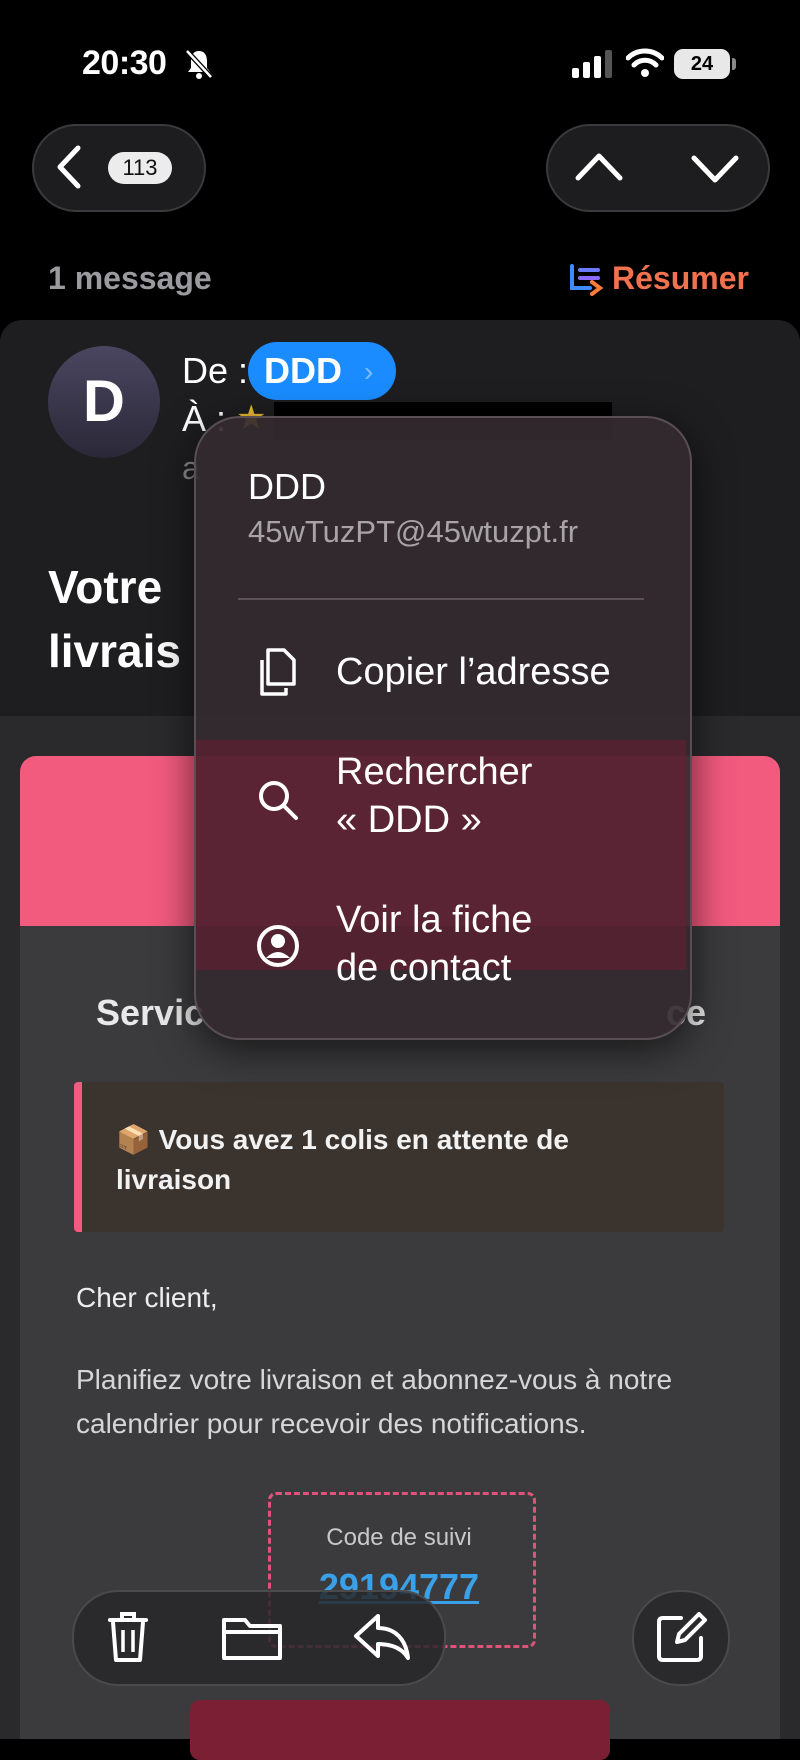 The width and height of the screenshot is (800, 1760). I want to click on compose-icon, so click(682, 1637).